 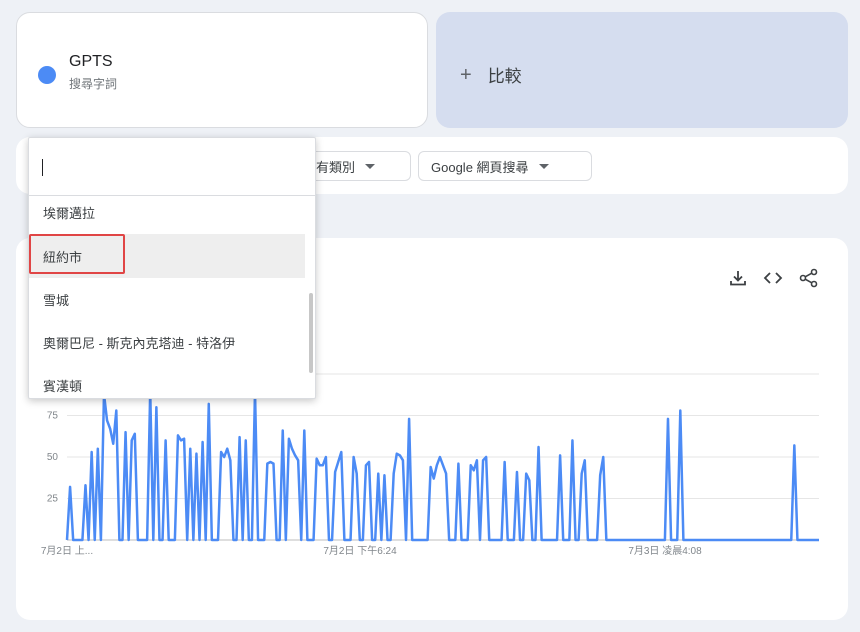 I want to click on x-tick-label: 7月2日 下午6:24, so click(x=360, y=550).